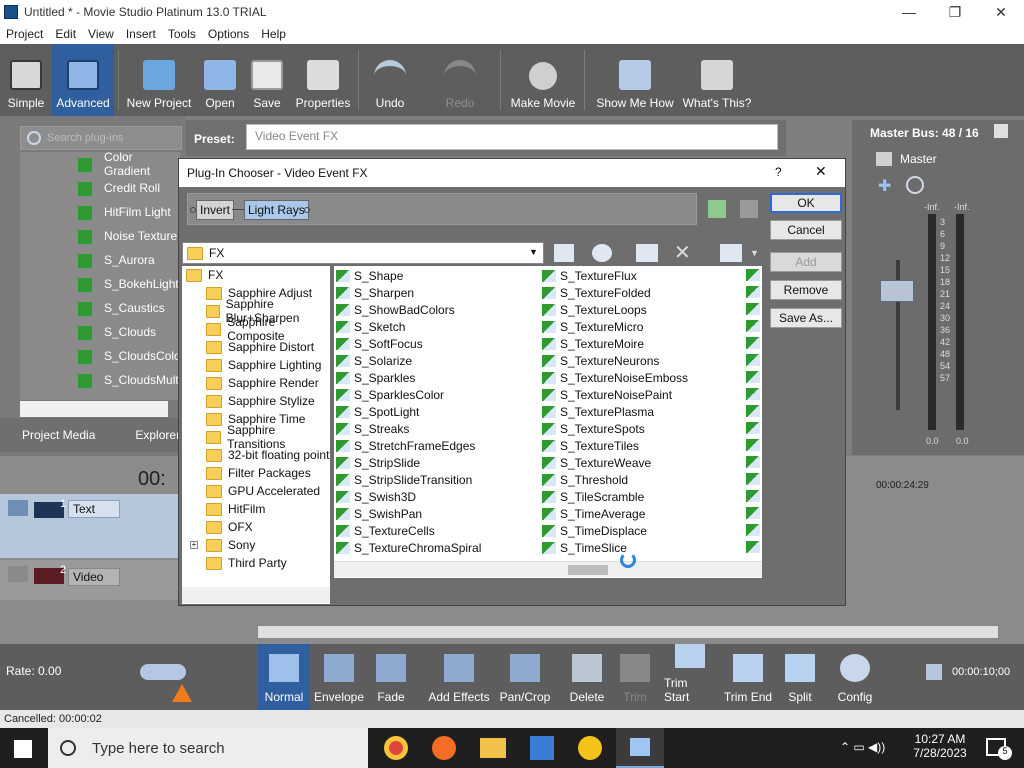  I want to click on dialog-close-button: ✕, so click(821, 171).